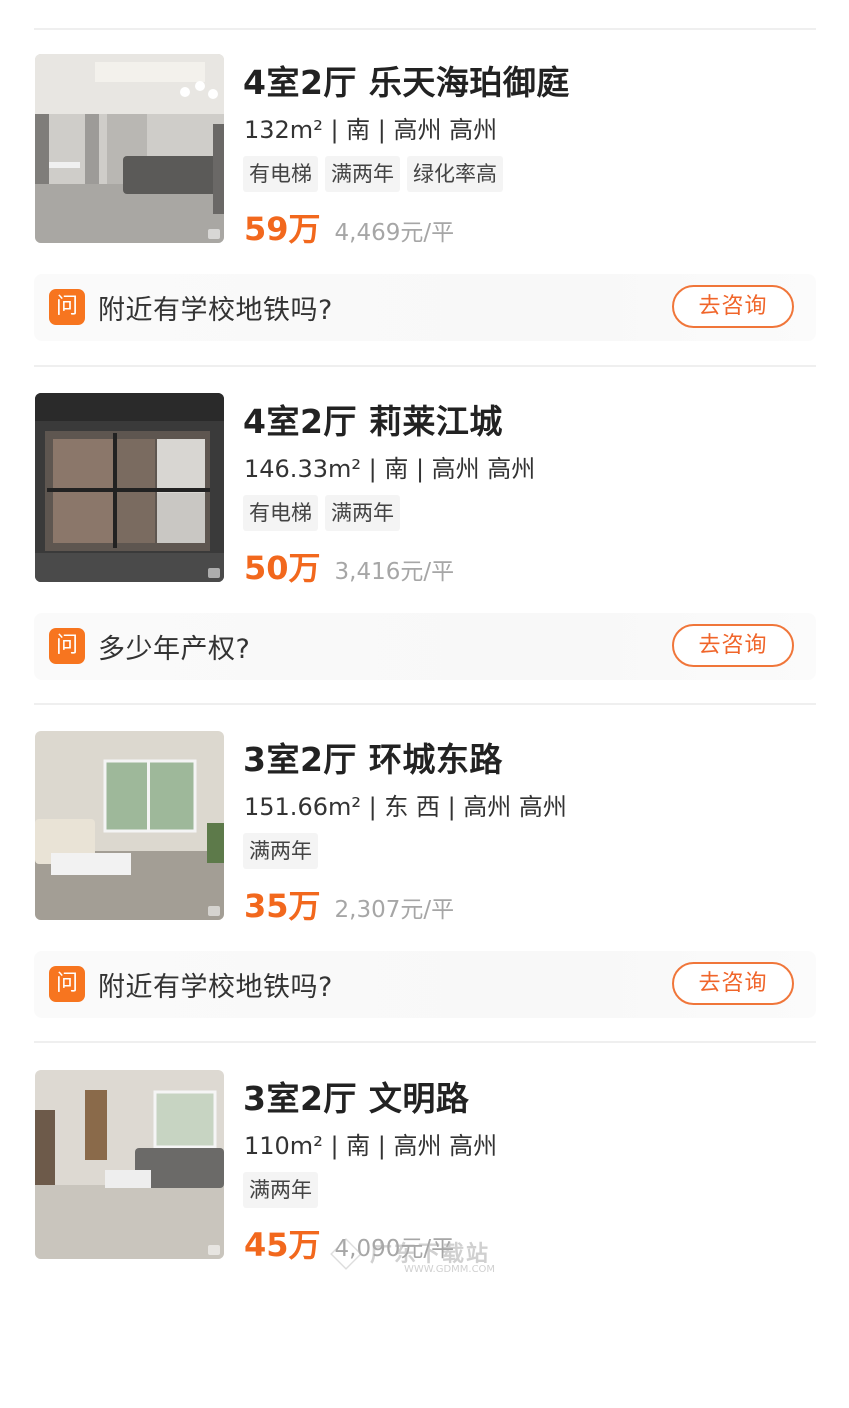 The height and width of the screenshot is (1408, 849). What do you see at coordinates (174, 646) in the screenshot?
I see `question-text: 多少年产权?` at bounding box center [174, 646].